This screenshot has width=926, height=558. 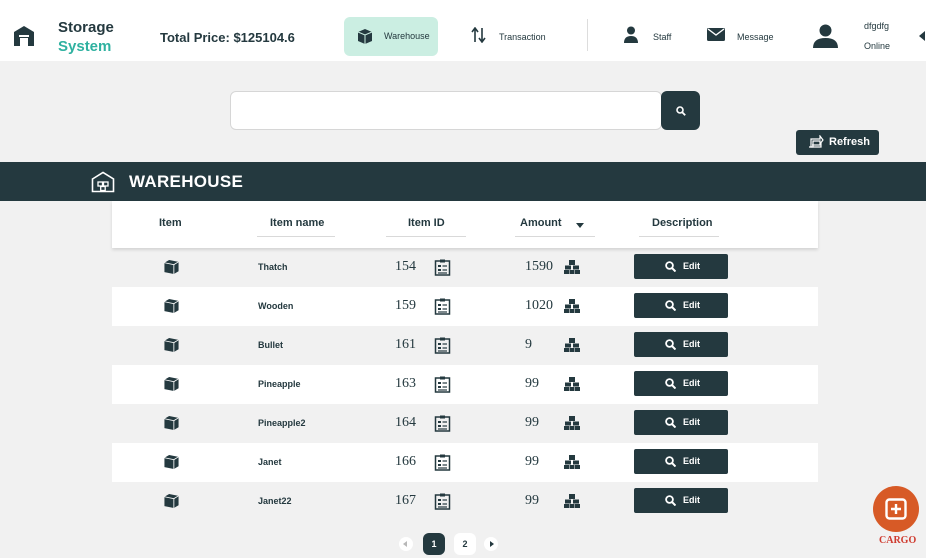 What do you see at coordinates (24, 36) in the screenshot?
I see `warehouse-logo-icon` at bounding box center [24, 36].